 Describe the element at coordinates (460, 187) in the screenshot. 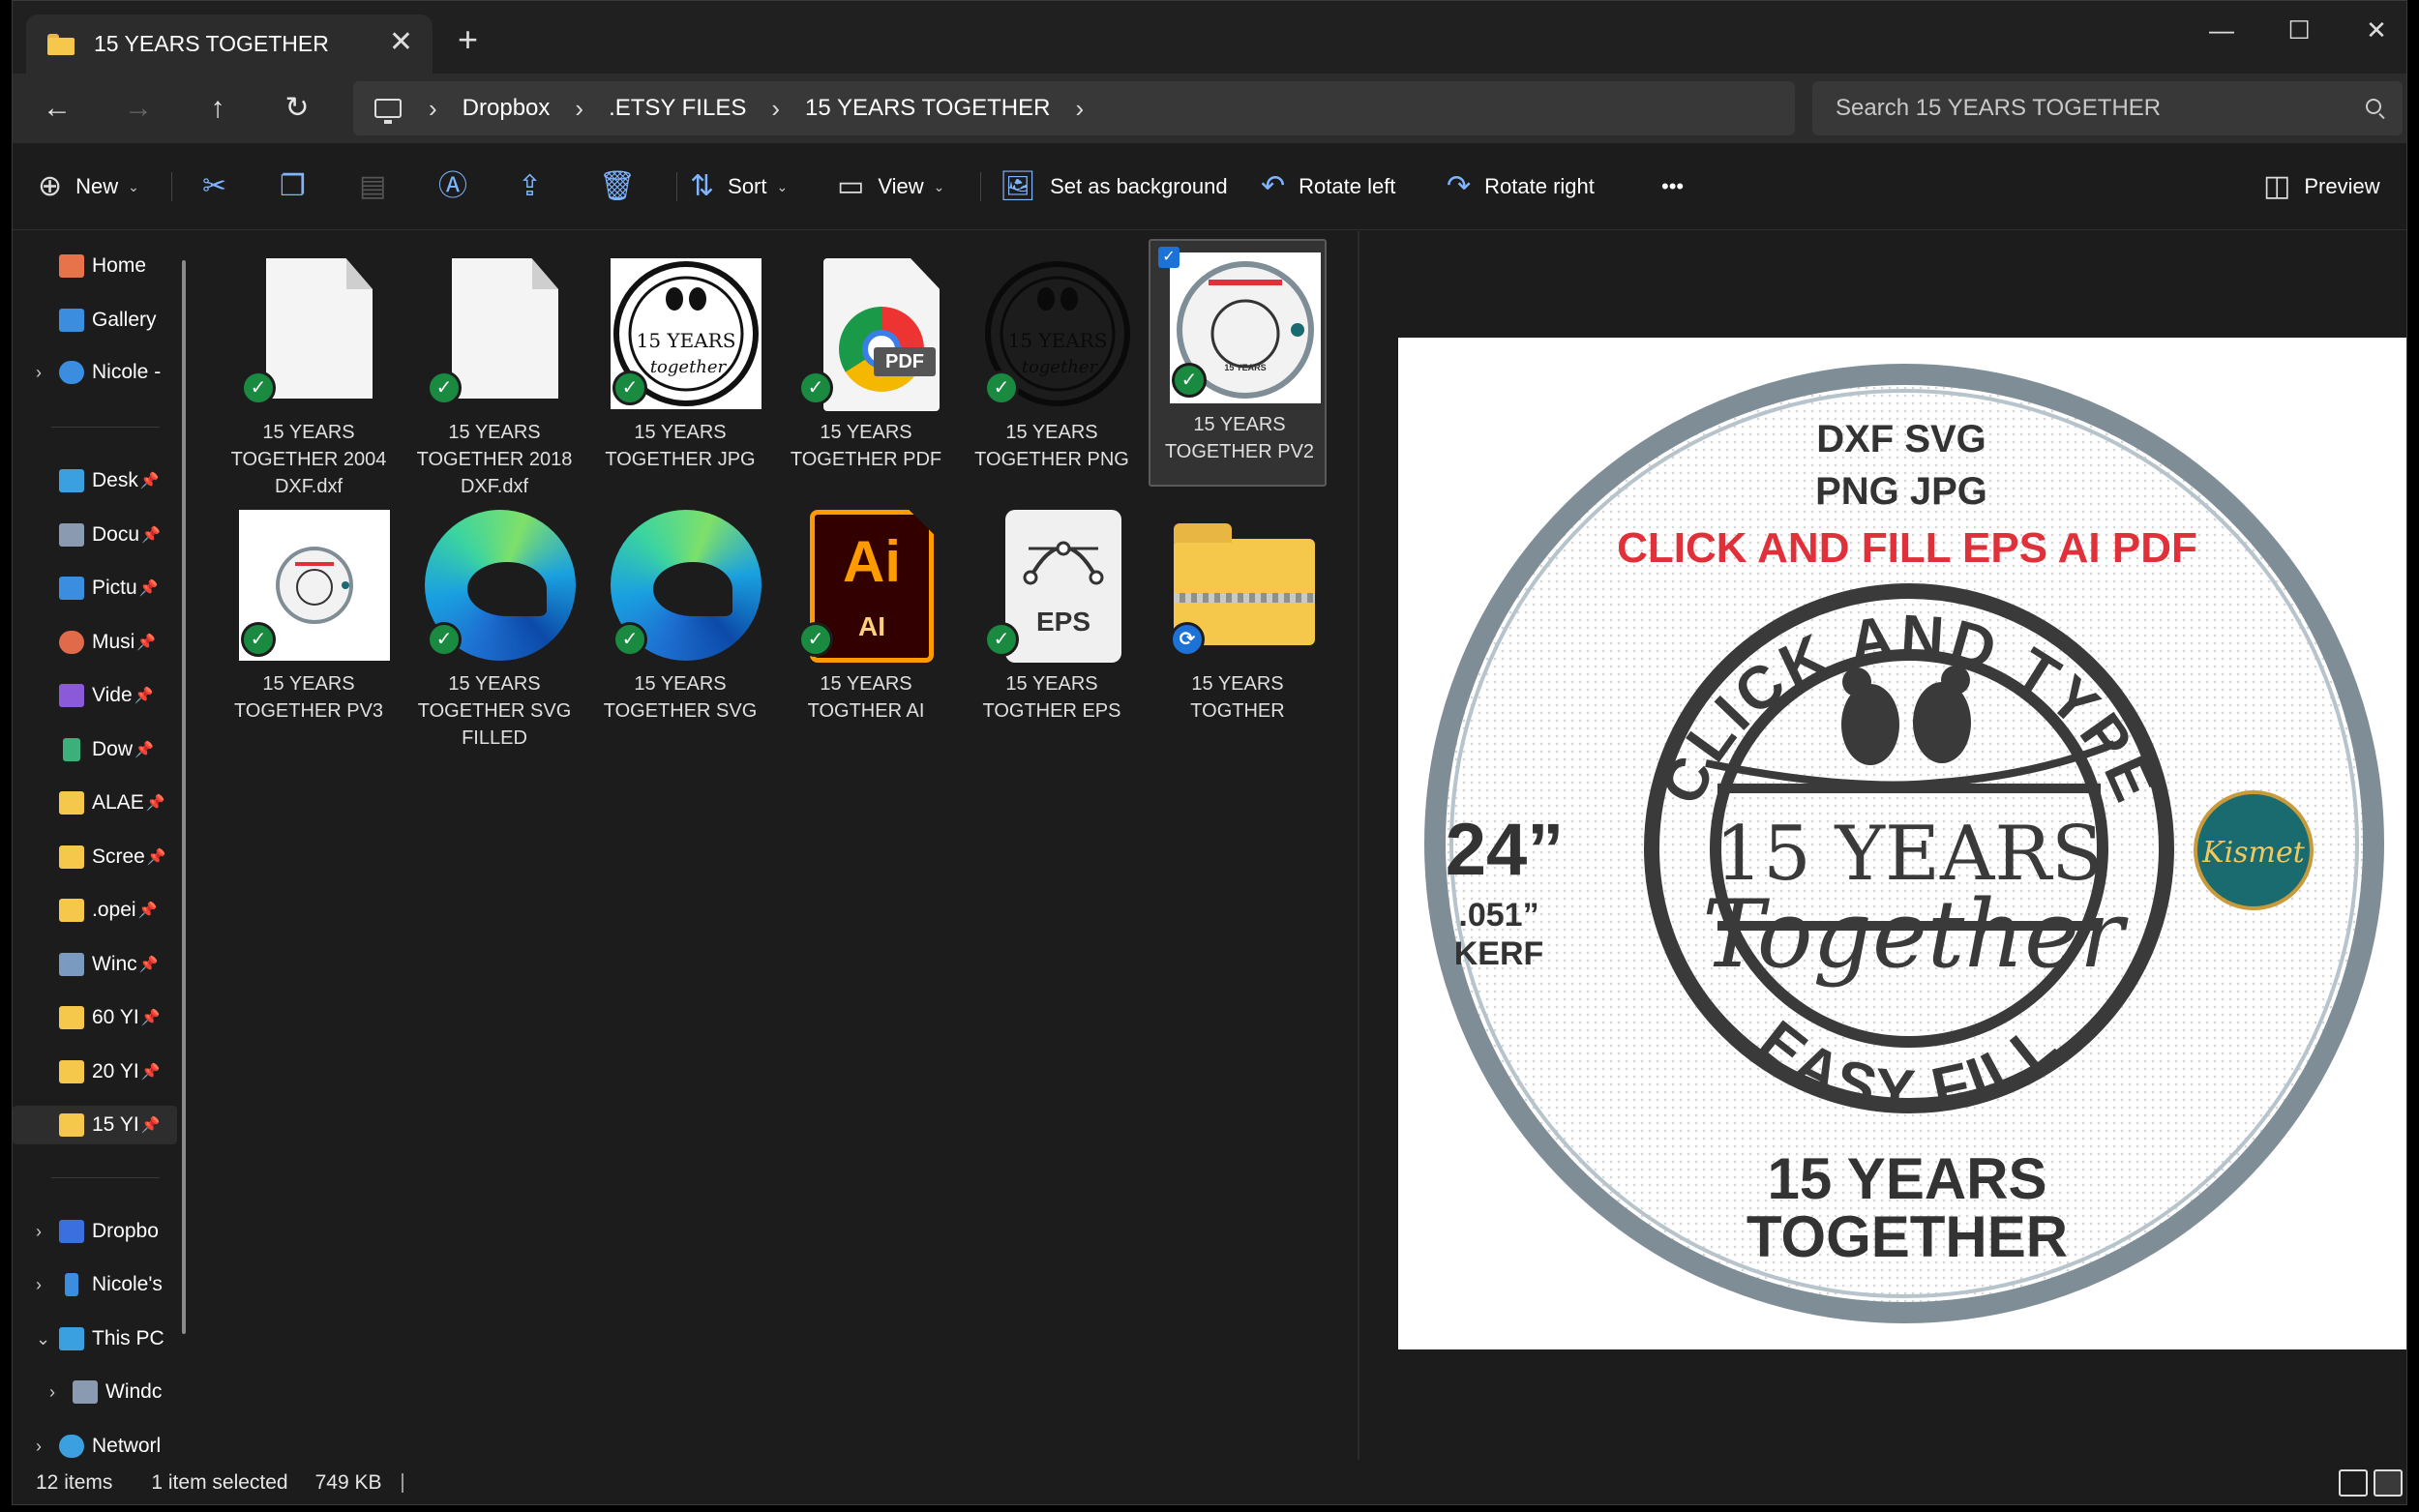

I see `rename-button: Ⓐ` at that location.